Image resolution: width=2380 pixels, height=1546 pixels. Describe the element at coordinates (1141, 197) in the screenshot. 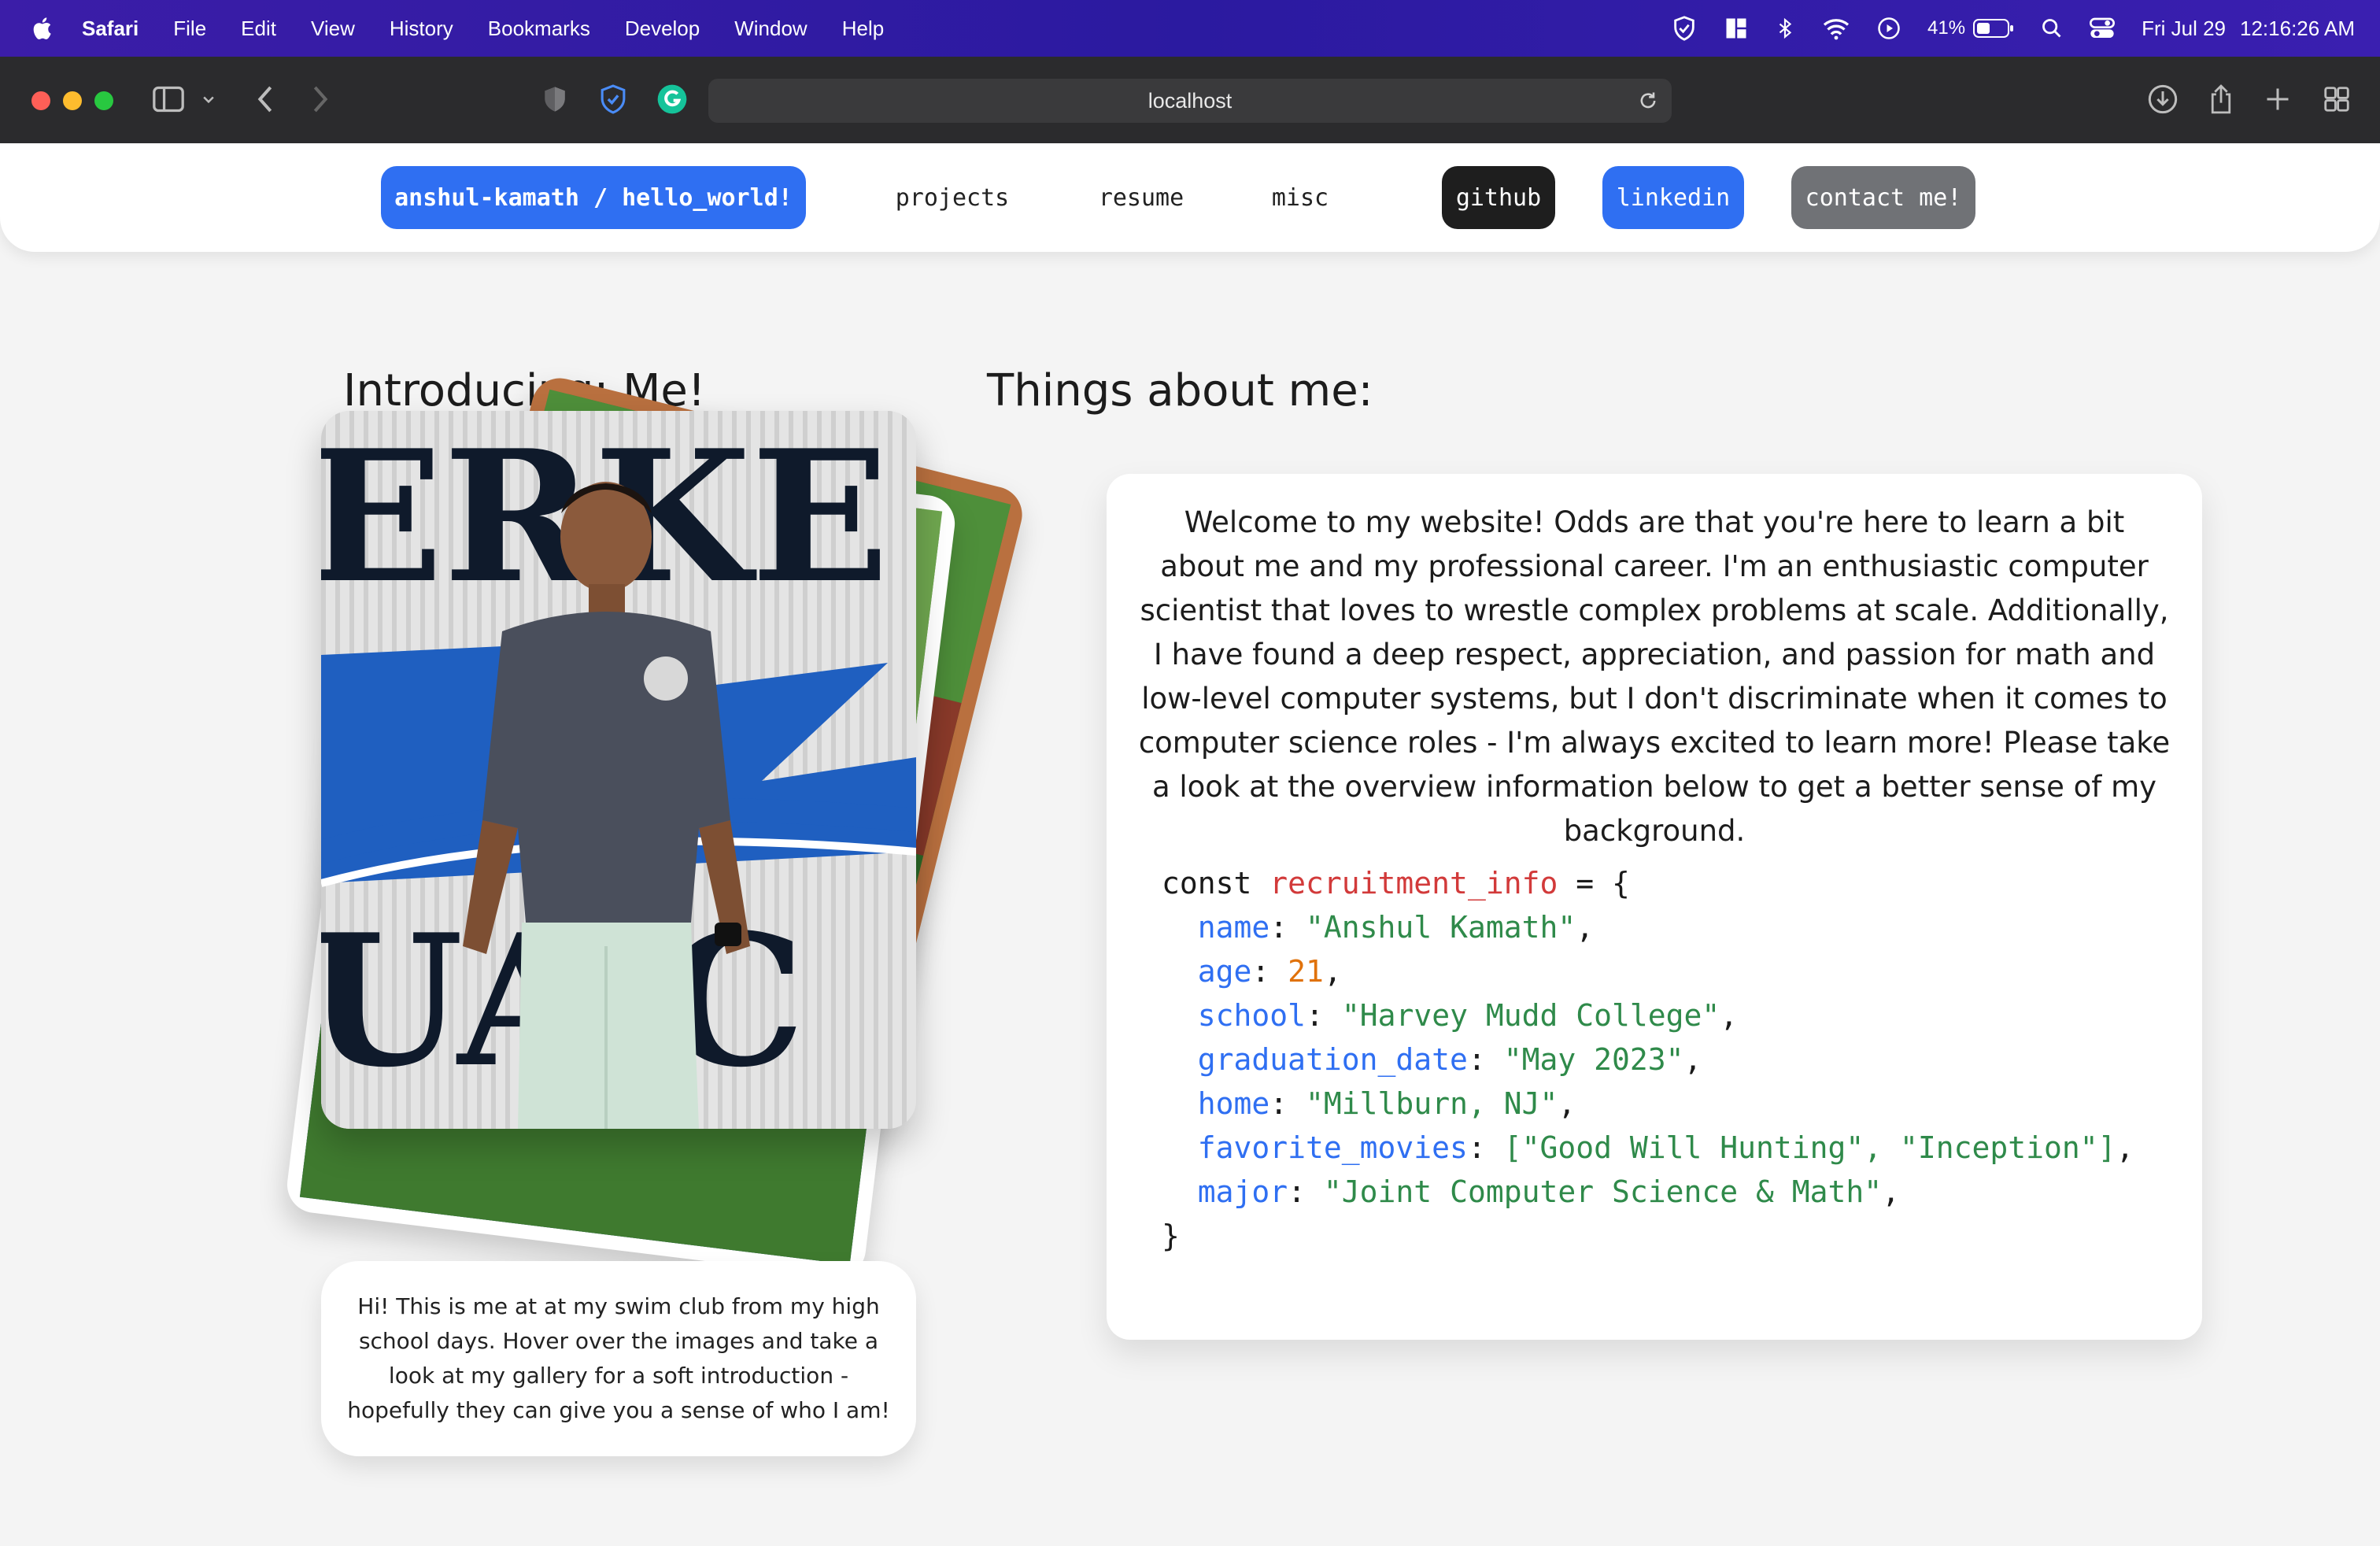

I see `nav-link-resume: resume` at that location.